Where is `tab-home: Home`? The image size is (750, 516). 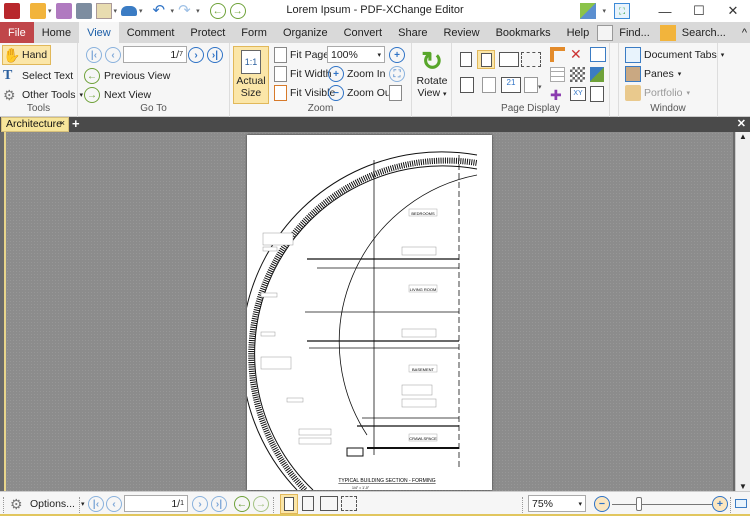
tab-home: Home is located at coordinates (56, 32).